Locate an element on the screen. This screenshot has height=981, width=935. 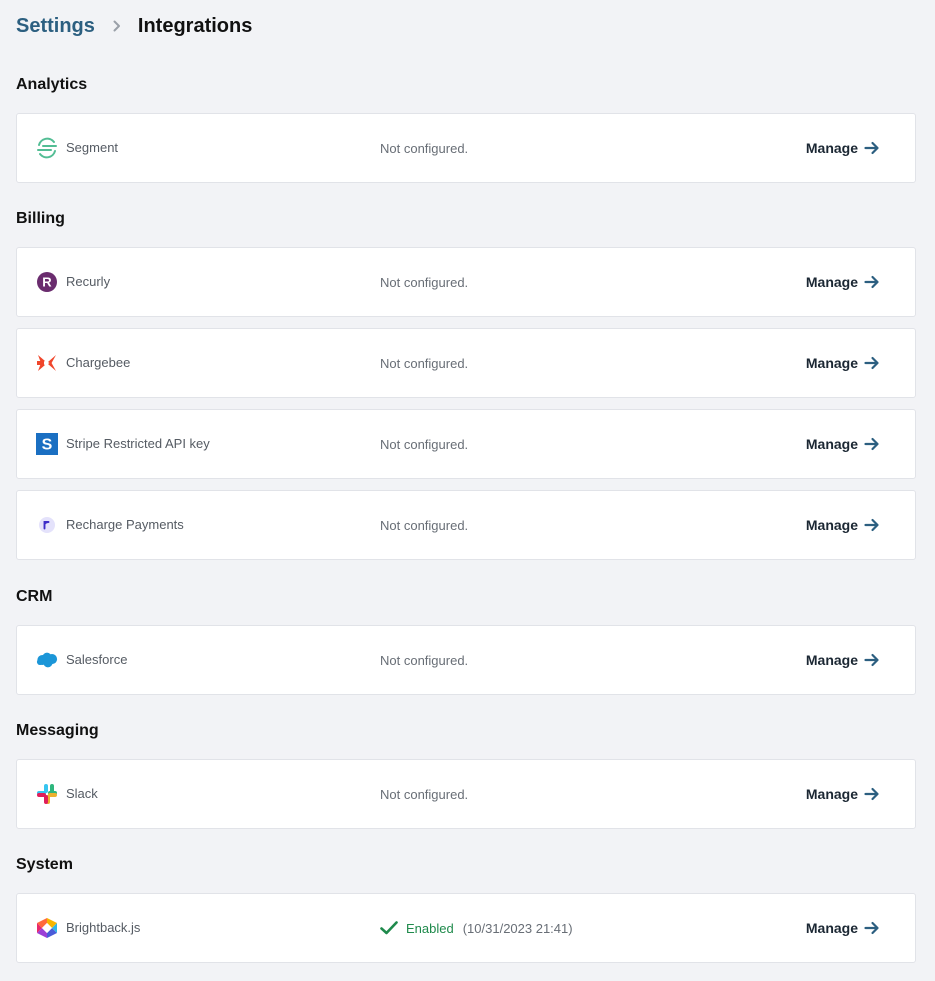
integration-name: Recurly is located at coordinates (88, 281).